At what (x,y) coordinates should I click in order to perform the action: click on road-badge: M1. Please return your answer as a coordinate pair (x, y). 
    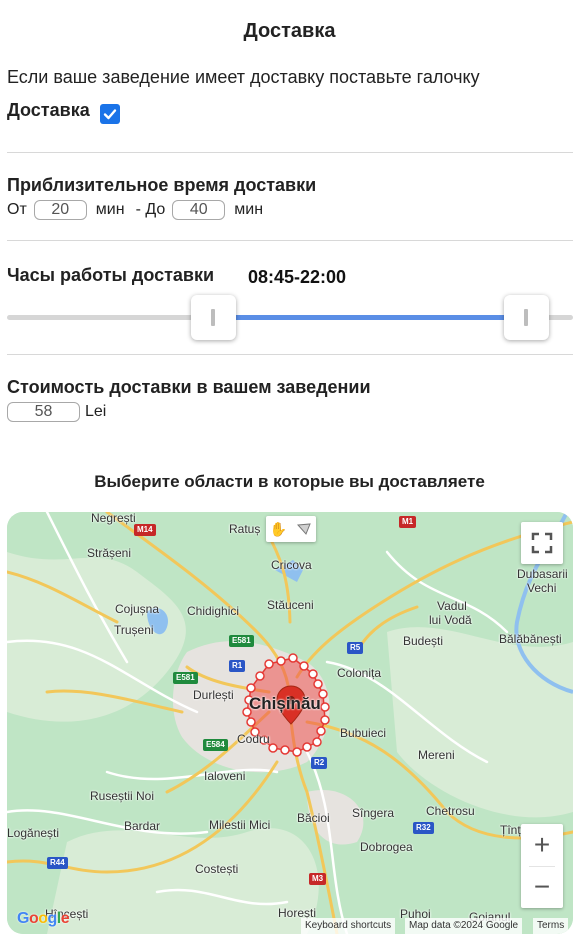
    Looking at the image, I should click on (408, 522).